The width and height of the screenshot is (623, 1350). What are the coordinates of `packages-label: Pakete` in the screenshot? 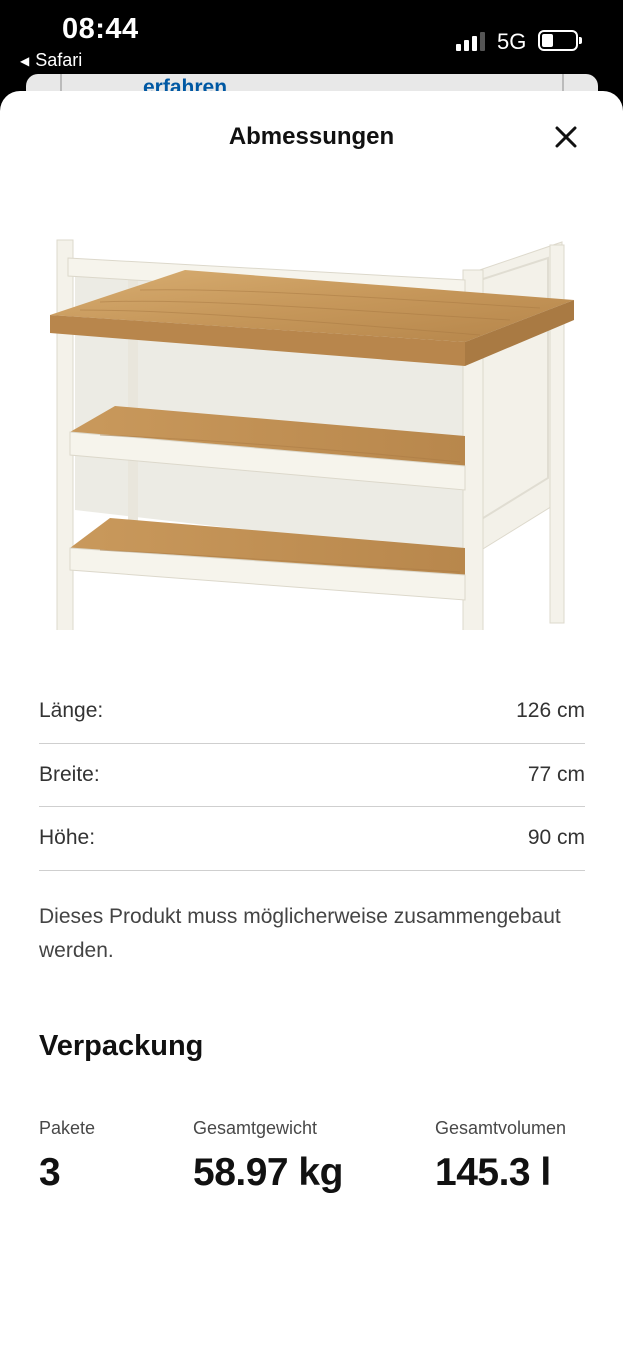 It's located at (67, 1128).